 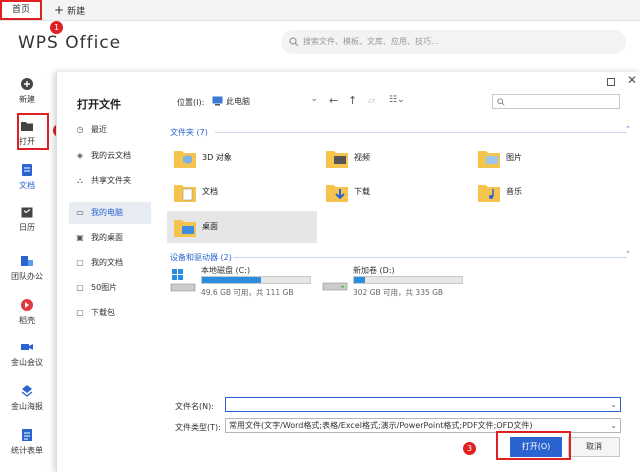 What do you see at coordinates (27, 450) in the screenshot?
I see `sidebar-label: 统计表单` at bounding box center [27, 450].